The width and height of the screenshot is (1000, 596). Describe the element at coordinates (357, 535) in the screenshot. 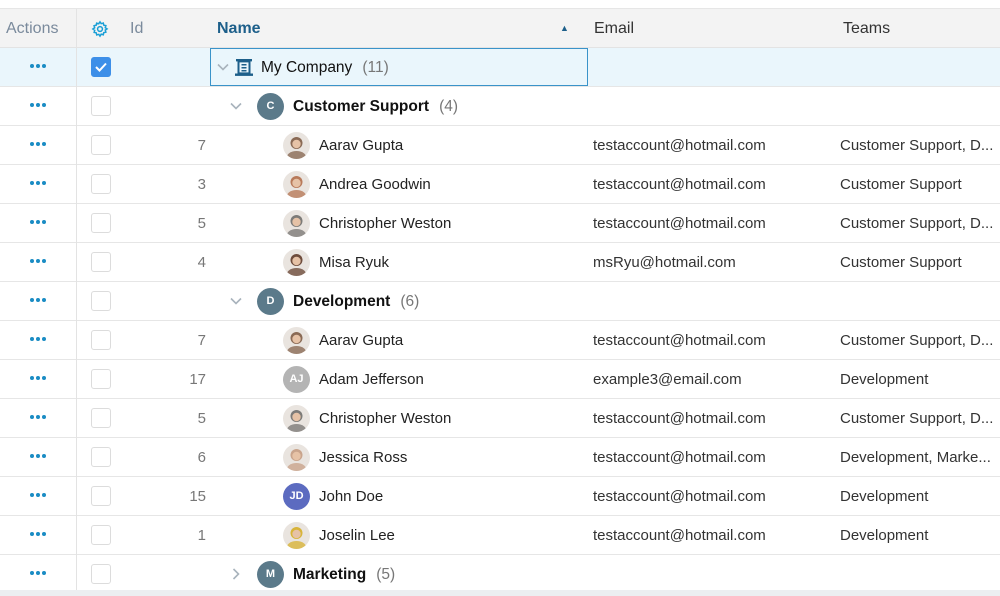

I see `member-name: Joselin Lee` at that location.